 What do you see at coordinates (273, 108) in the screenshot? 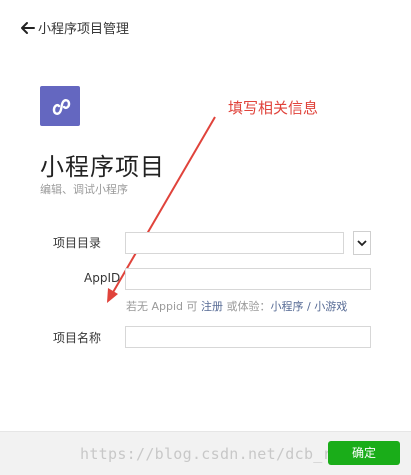
I see `annotation-text: 填写相关信息` at bounding box center [273, 108].